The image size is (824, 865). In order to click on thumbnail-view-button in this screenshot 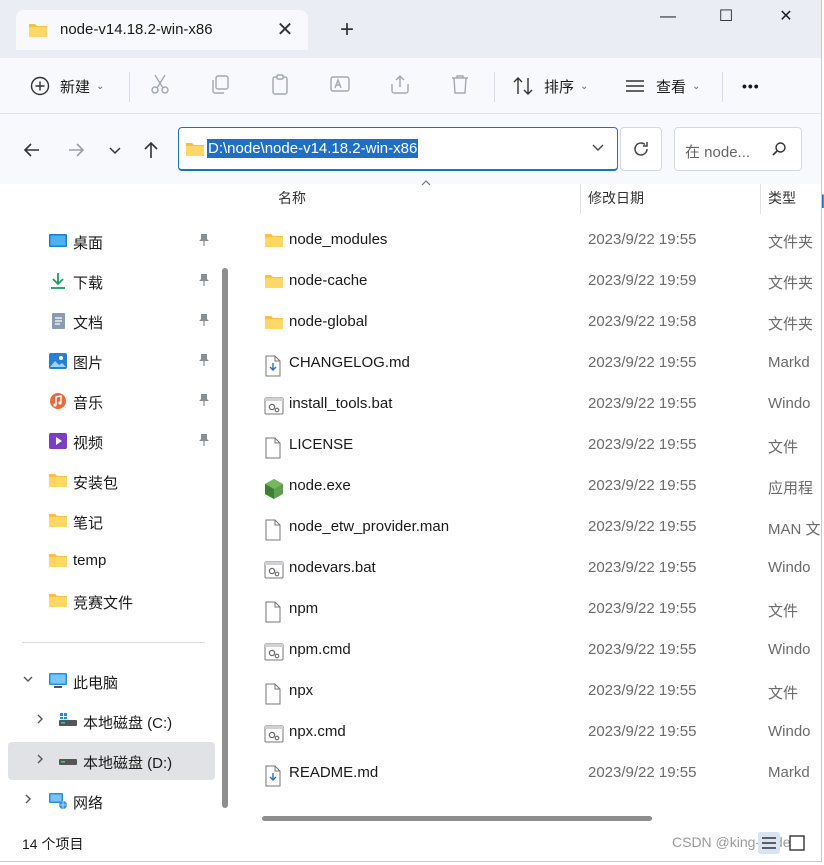, I will do `click(797, 843)`.